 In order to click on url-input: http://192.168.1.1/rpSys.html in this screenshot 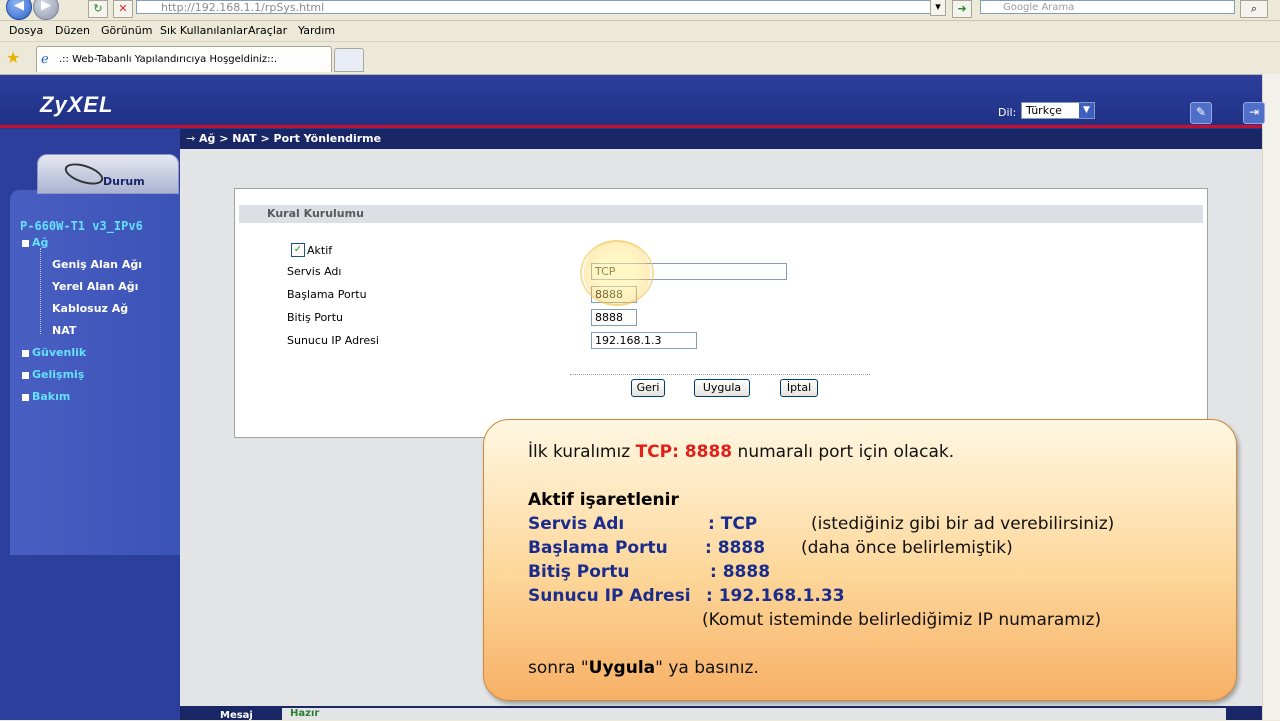, I will do `click(540, 7)`.